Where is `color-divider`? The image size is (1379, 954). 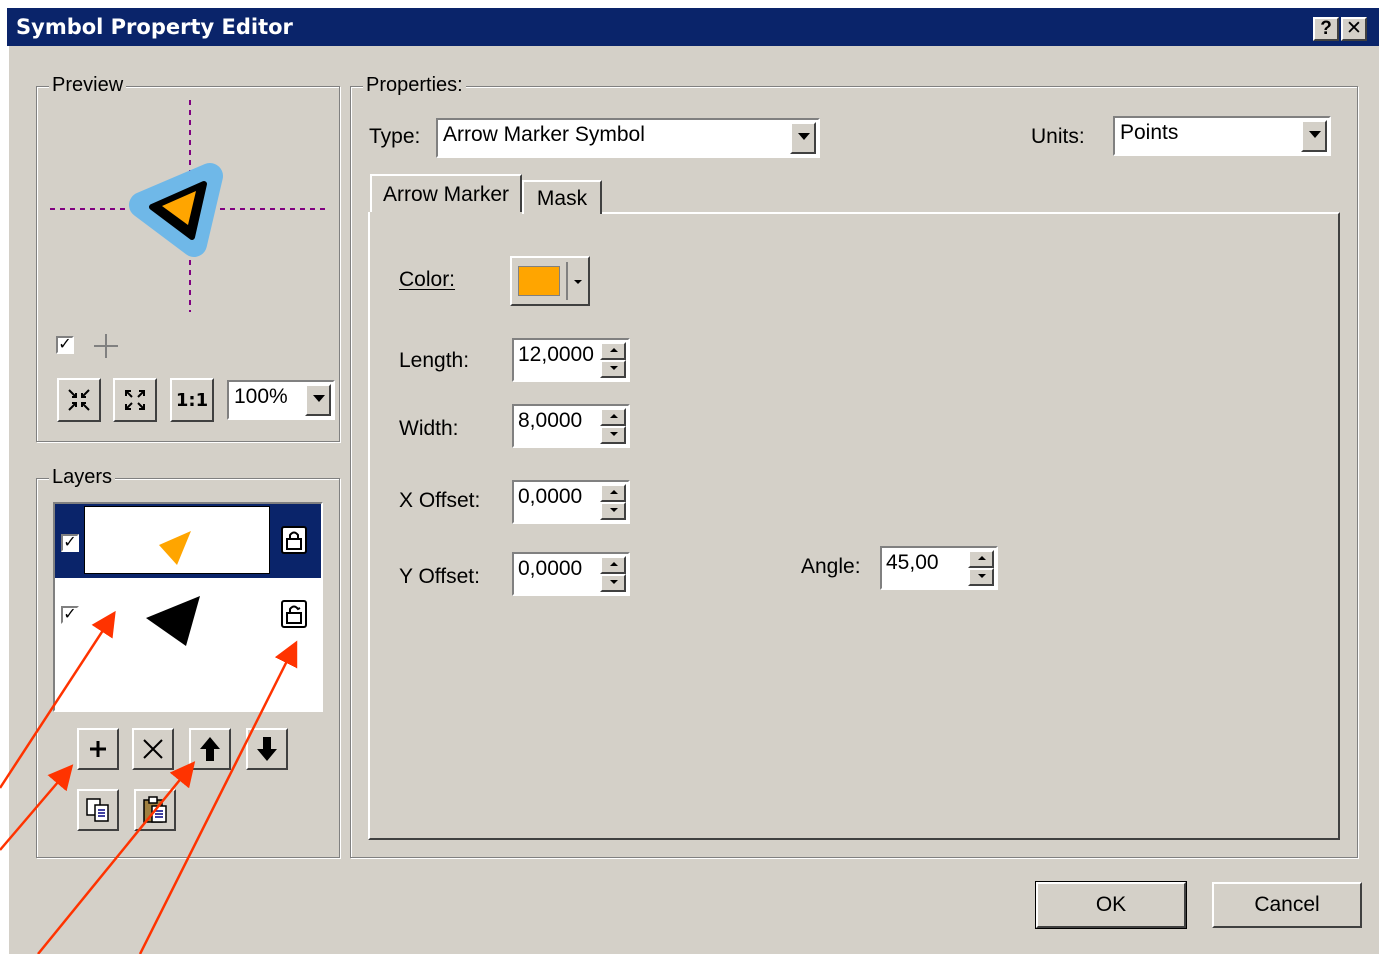 color-divider is located at coordinates (567, 281).